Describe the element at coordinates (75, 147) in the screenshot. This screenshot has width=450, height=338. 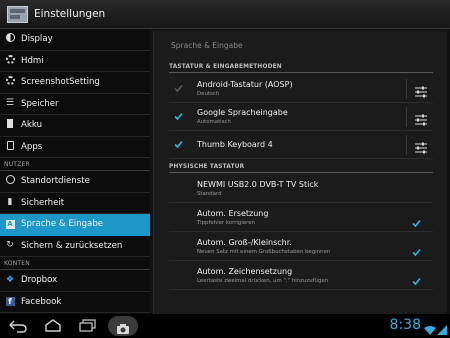
I see `sidebar-item-apps: Apps` at that location.